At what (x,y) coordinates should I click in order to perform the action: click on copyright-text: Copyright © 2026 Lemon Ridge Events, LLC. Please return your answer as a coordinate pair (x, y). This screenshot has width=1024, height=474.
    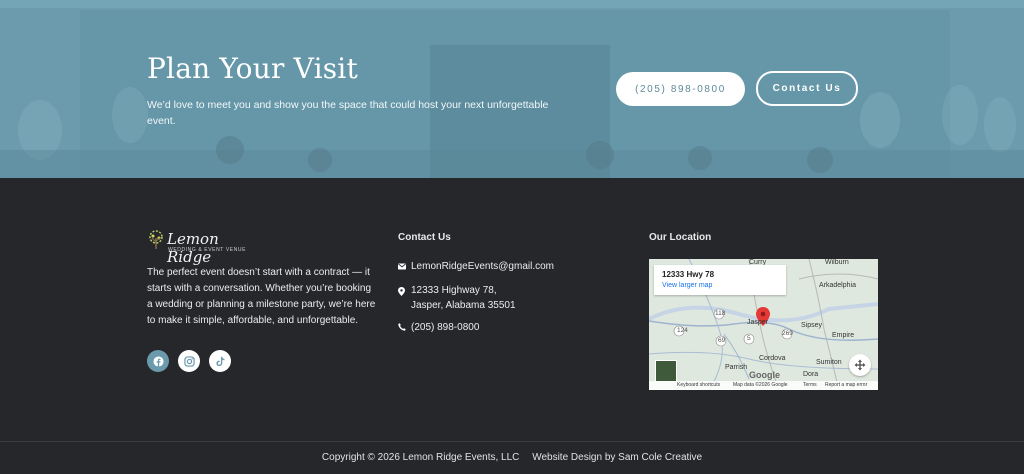
    Looking at the image, I should click on (420, 457).